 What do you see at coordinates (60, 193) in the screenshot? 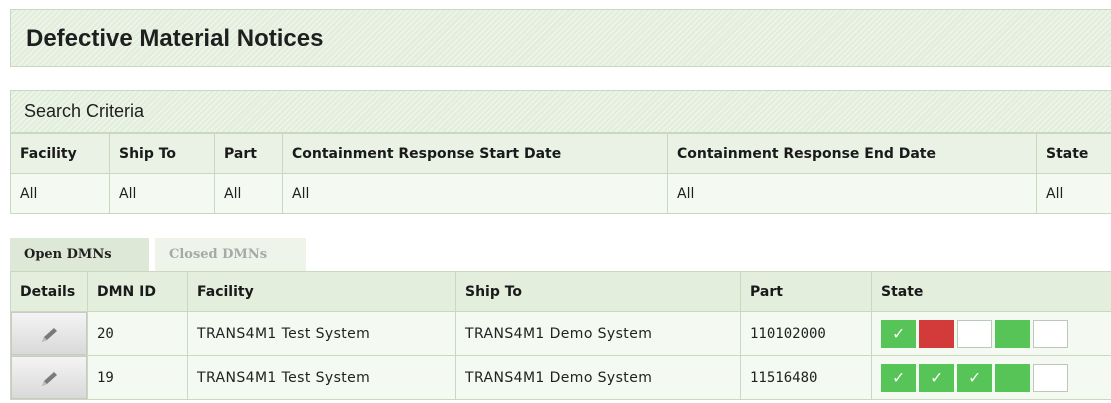
I see `criteria-facility-value: All` at bounding box center [60, 193].